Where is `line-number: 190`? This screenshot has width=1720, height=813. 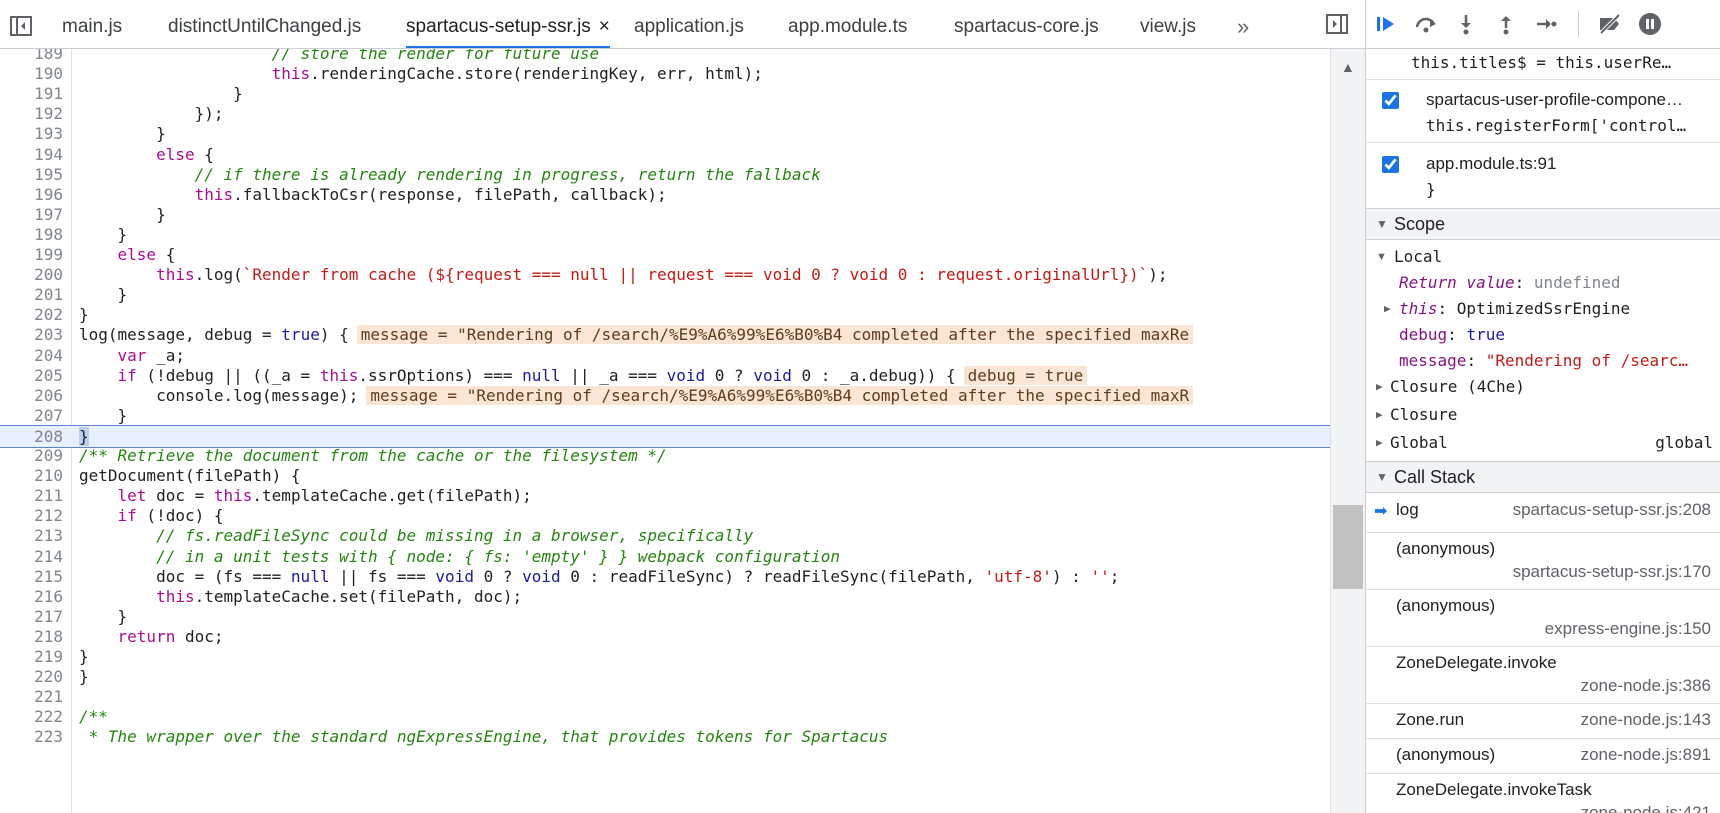 line-number: 190 is located at coordinates (31, 74).